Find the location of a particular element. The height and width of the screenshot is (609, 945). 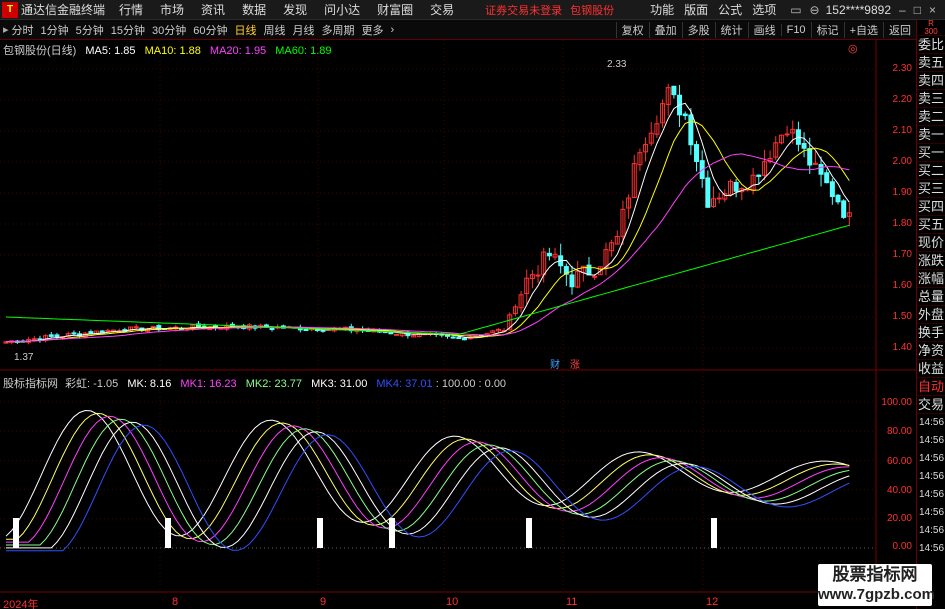

side-item: 委比 is located at coordinates (931, 45).